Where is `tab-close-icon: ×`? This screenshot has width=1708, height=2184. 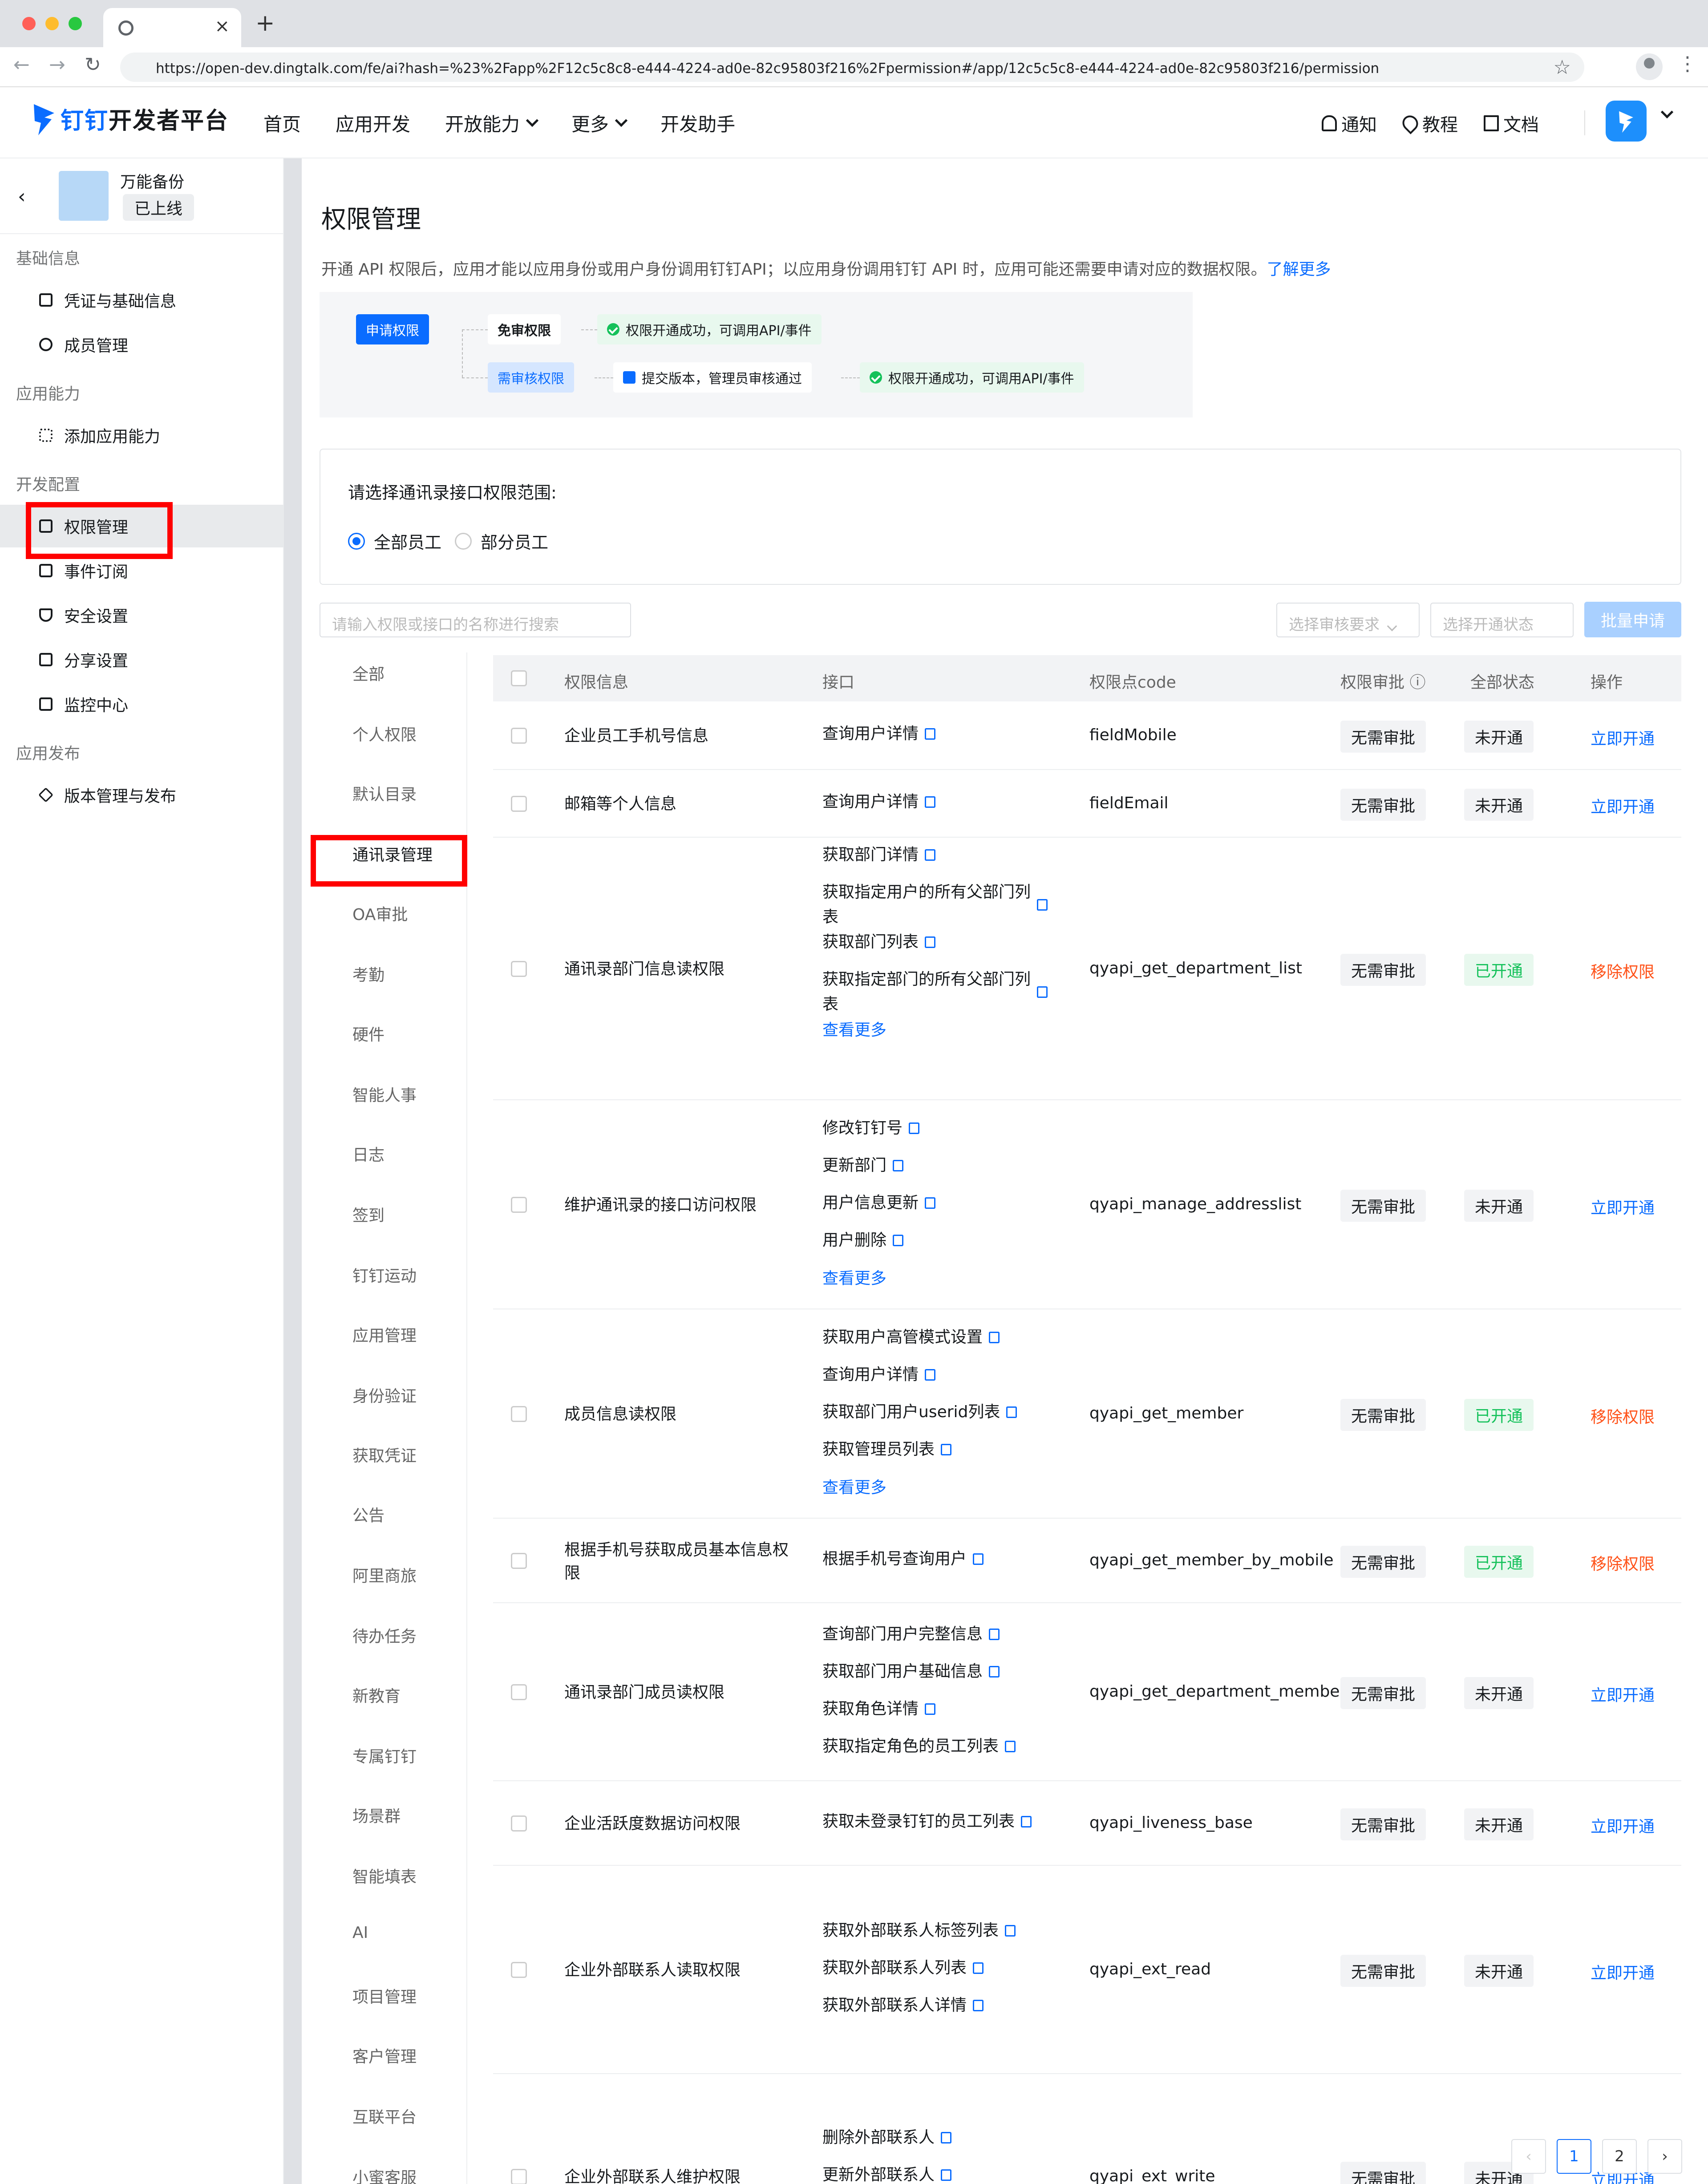
tab-close-icon: × is located at coordinates (223, 26).